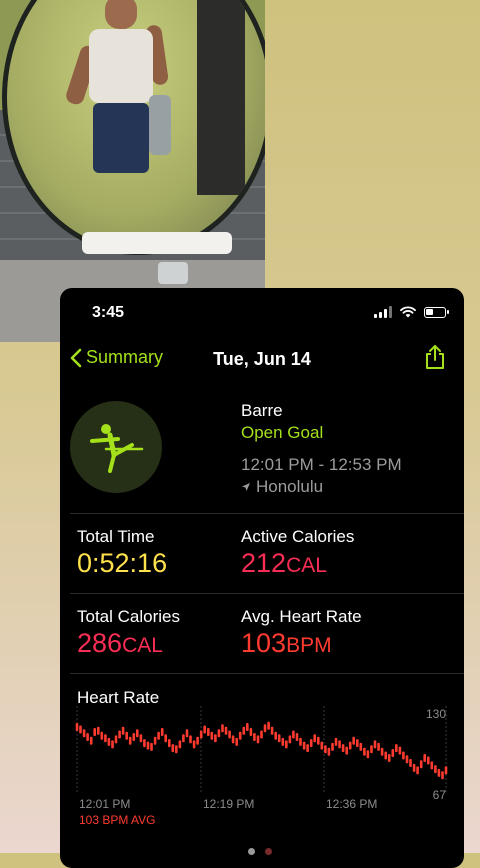  Describe the element at coordinates (120, 643) in the screenshot. I see `total-calories-value: 286CAL` at that location.